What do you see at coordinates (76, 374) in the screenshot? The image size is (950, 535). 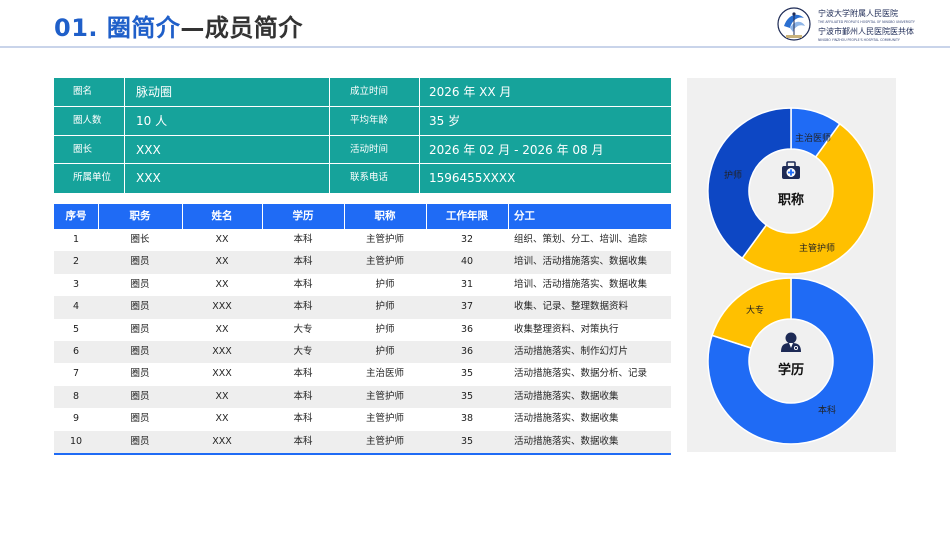 I see `table-cell: 7` at bounding box center [76, 374].